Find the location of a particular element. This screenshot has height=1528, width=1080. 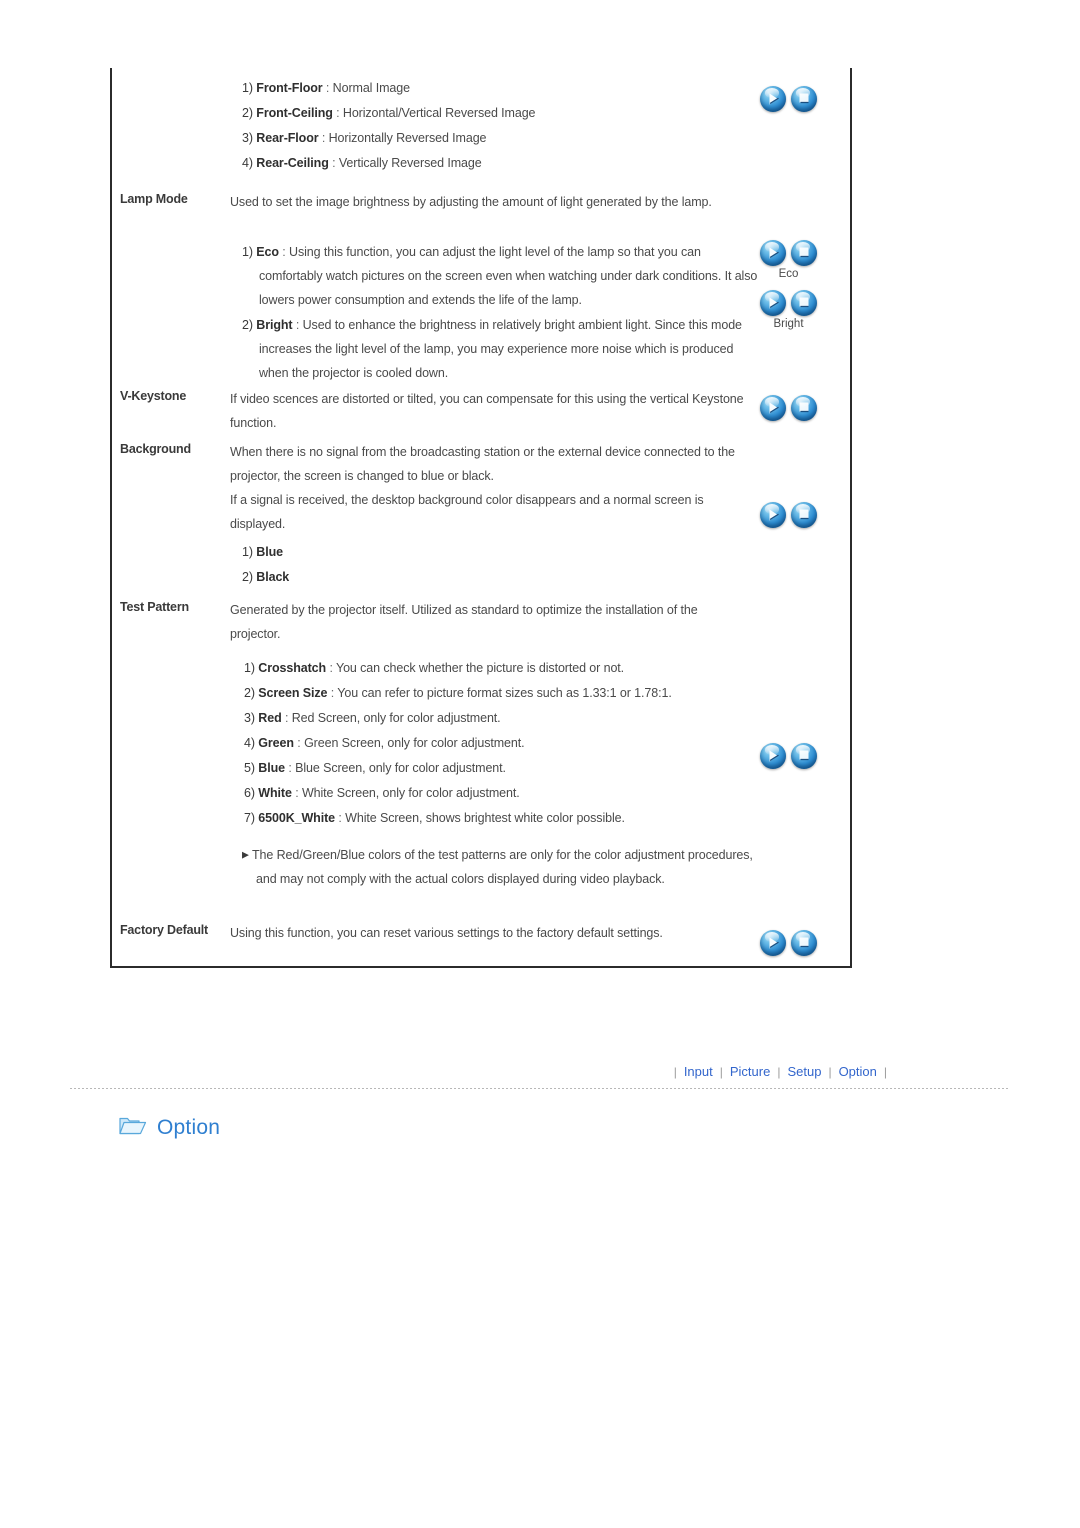

nav-link-setup: Setup is located at coordinates (804, 1071).